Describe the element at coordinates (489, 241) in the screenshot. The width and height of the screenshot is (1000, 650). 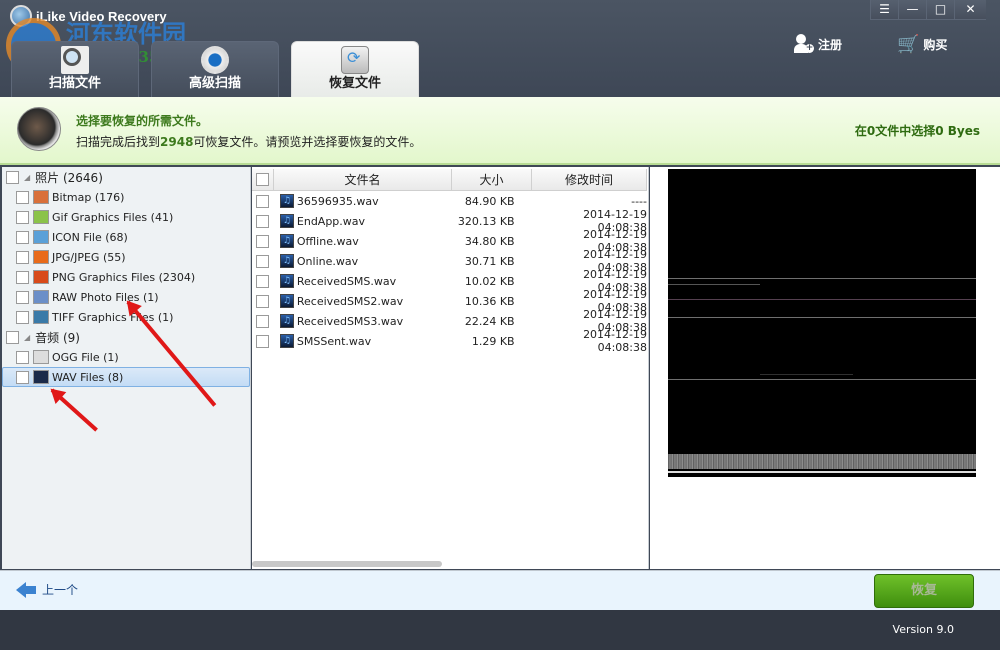
I see `file-size: 34.80 KB` at that location.